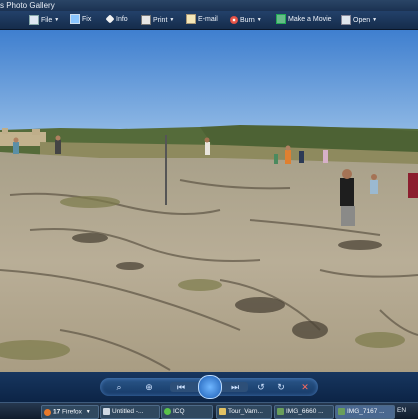 This screenshot has width=418, height=419. What do you see at coordinates (304, 20) in the screenshot?
I see `make-a-movie-button: Make a Movie` at bounding box center [304, 20].